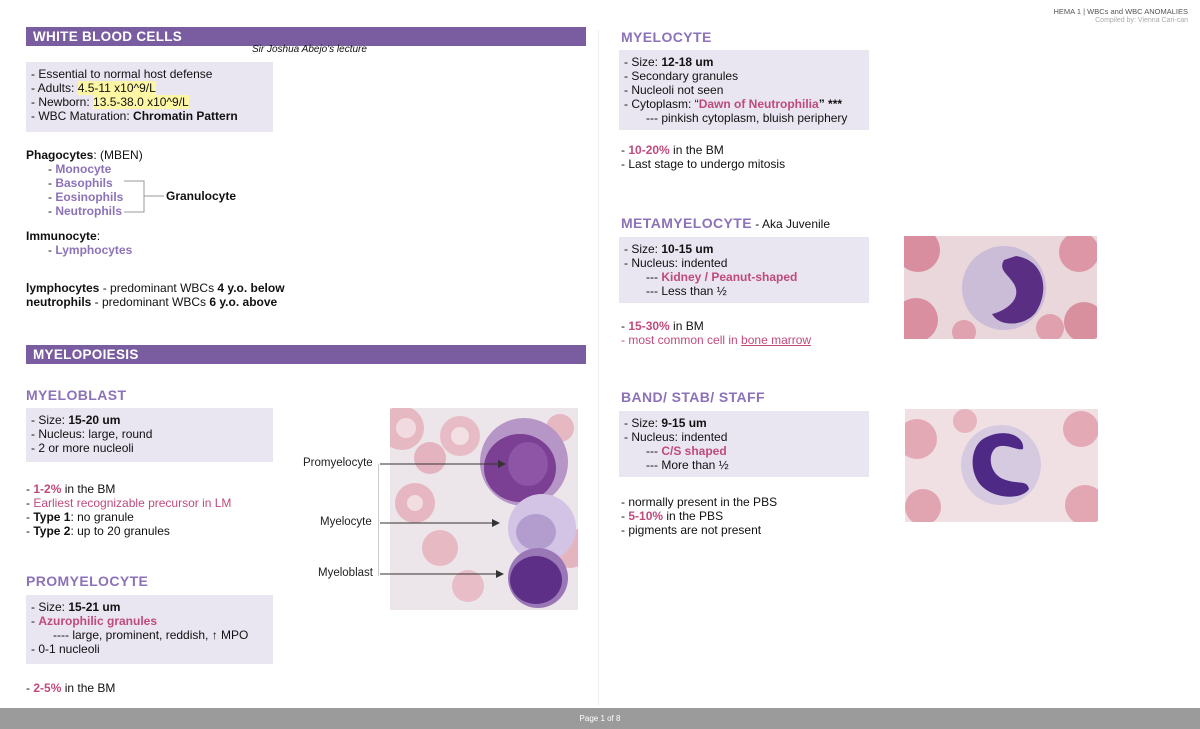 The height and width of the screenshot is (729, 1200). What do you see at coordinates (87, 581) in the screenshot?
I see `promyelocyte-title: PROMYELOCYTE` at bounding box center [87, 581].